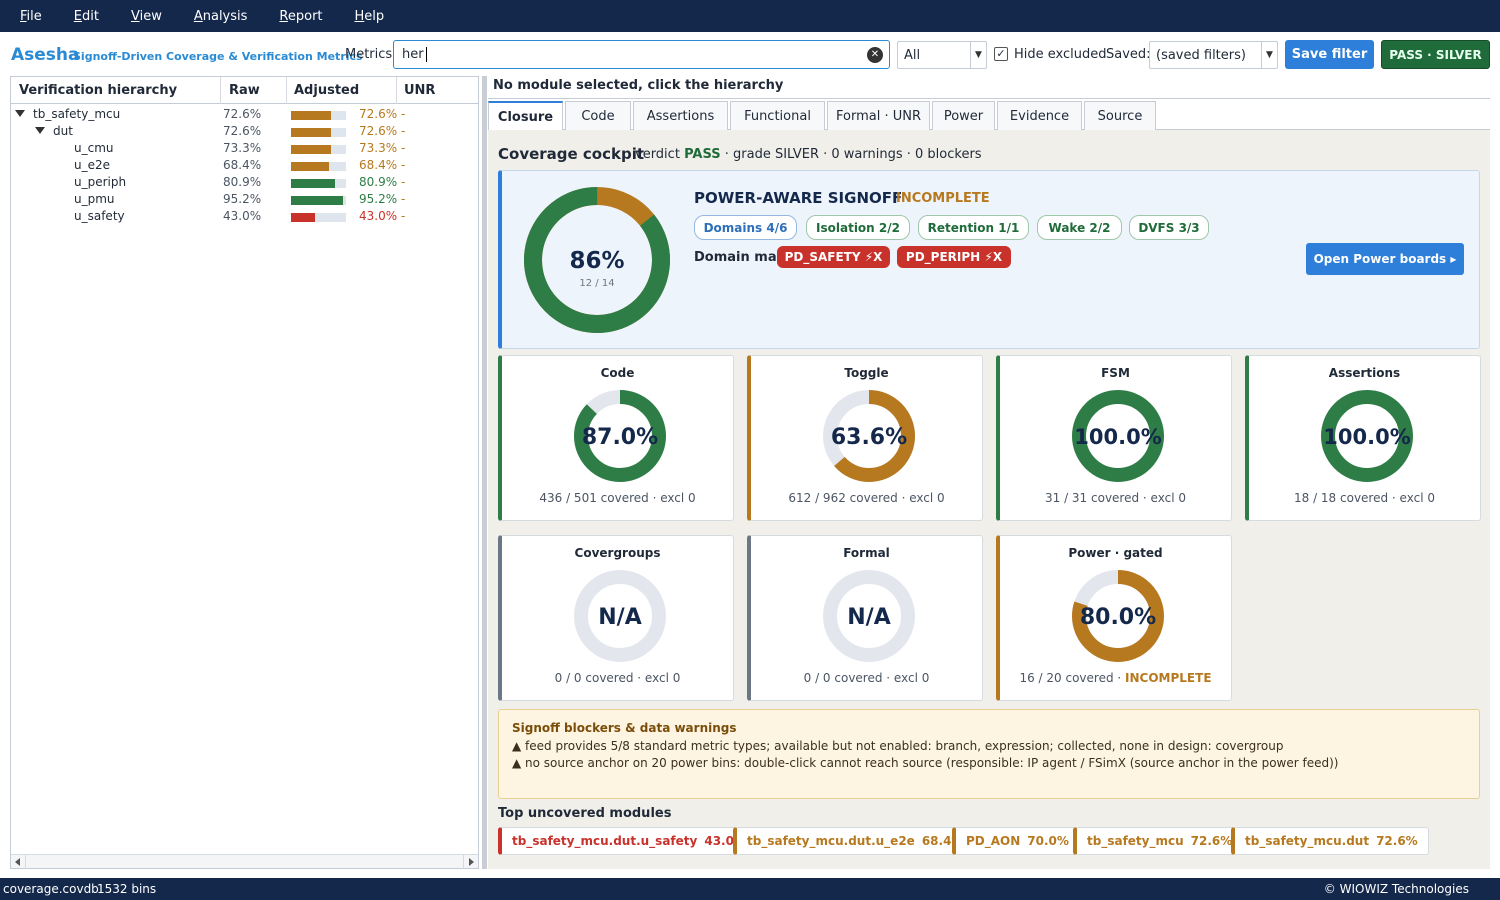 This screenshot has width=1500, height=900. What do you see at coordinates (865, 438) in the screenshot?
I see `metric-card-toggle: Toggle 63.6% 612 / 962 covered · excl 0` at bounding box center [865, 438].